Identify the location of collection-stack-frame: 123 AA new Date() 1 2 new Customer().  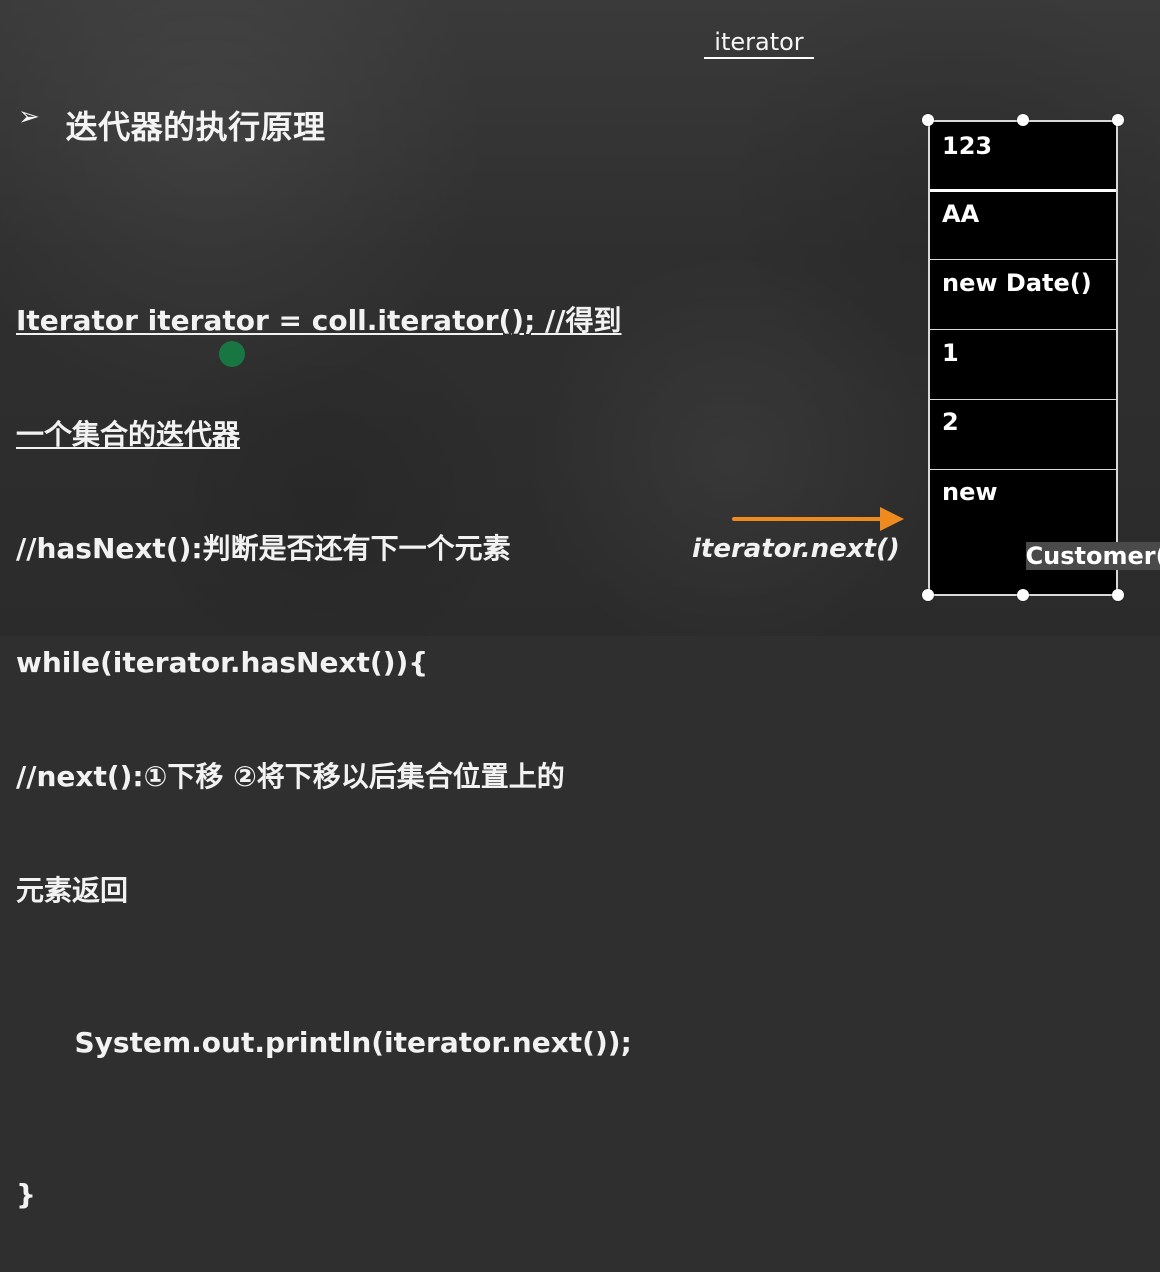
(1041, 357).